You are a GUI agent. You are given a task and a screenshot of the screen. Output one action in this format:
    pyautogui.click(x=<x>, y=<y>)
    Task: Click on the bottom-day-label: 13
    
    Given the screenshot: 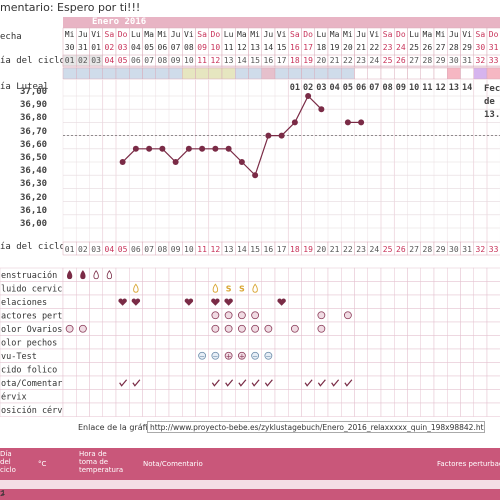 What is the action you would take?
    pyautogui.click(x=229, y=249)
    